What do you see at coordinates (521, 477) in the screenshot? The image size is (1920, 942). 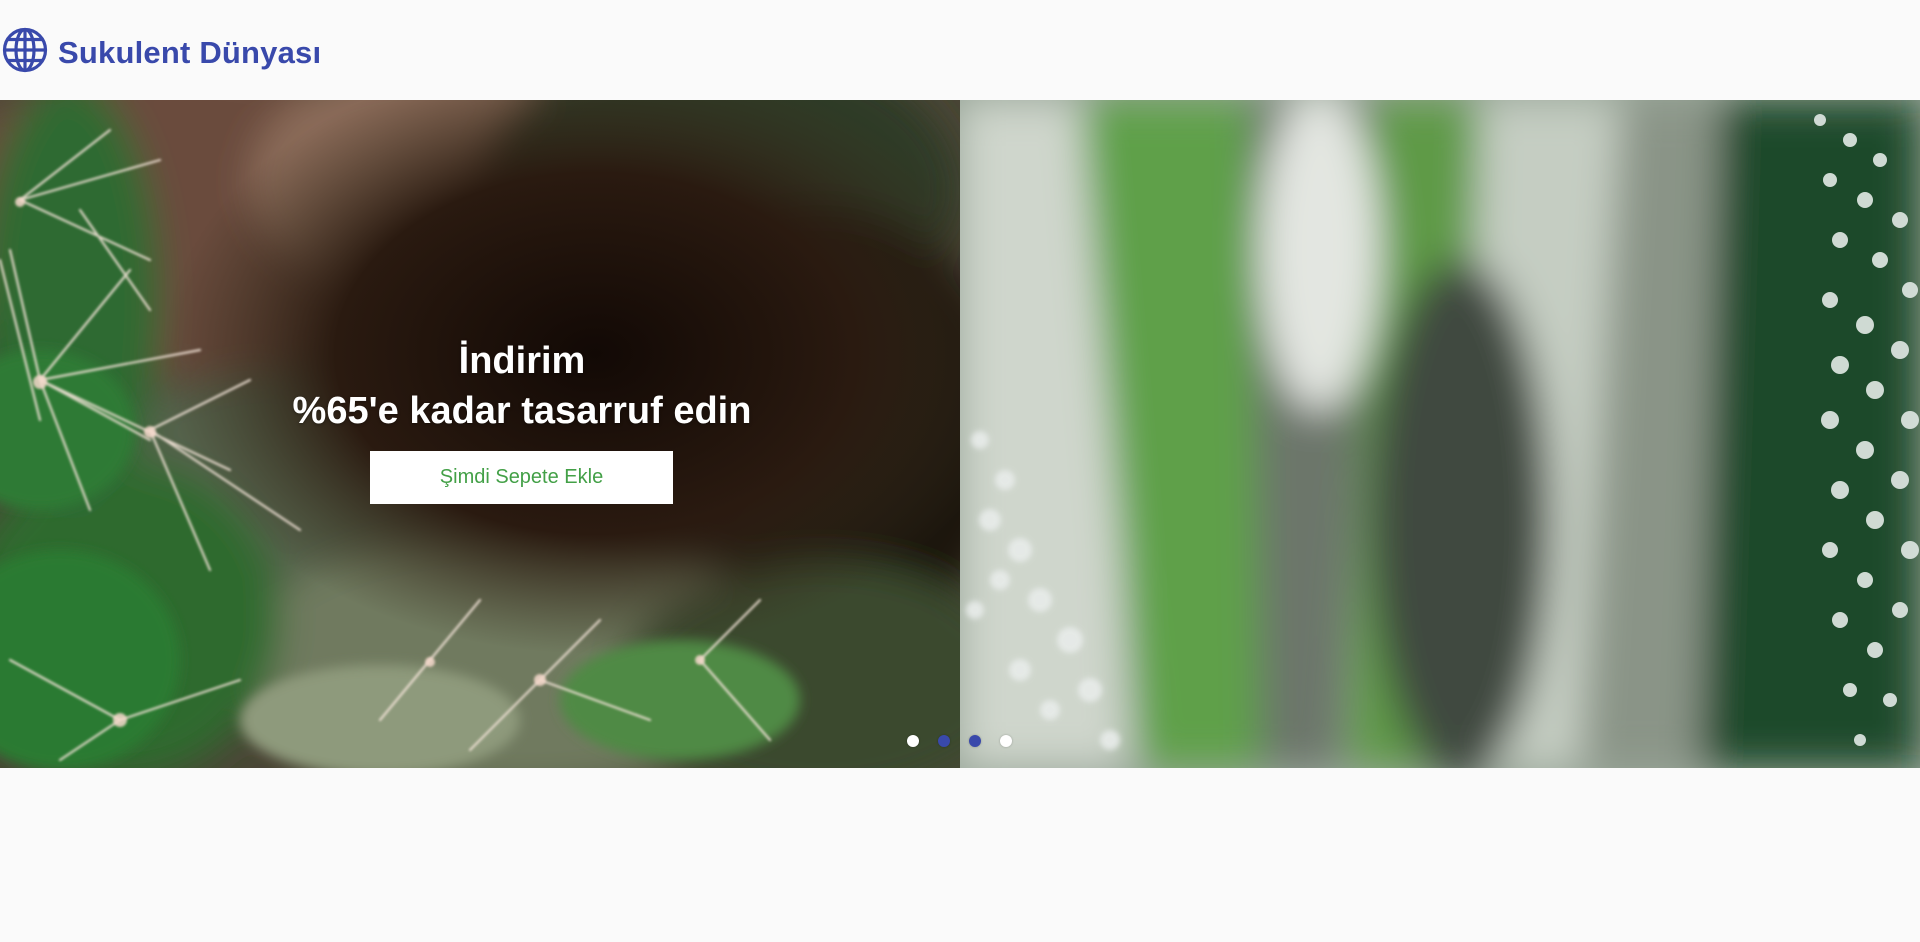 I see `add-to-cart-button: Şimdi Sepete Ekle` at bounding box center [521, 477].